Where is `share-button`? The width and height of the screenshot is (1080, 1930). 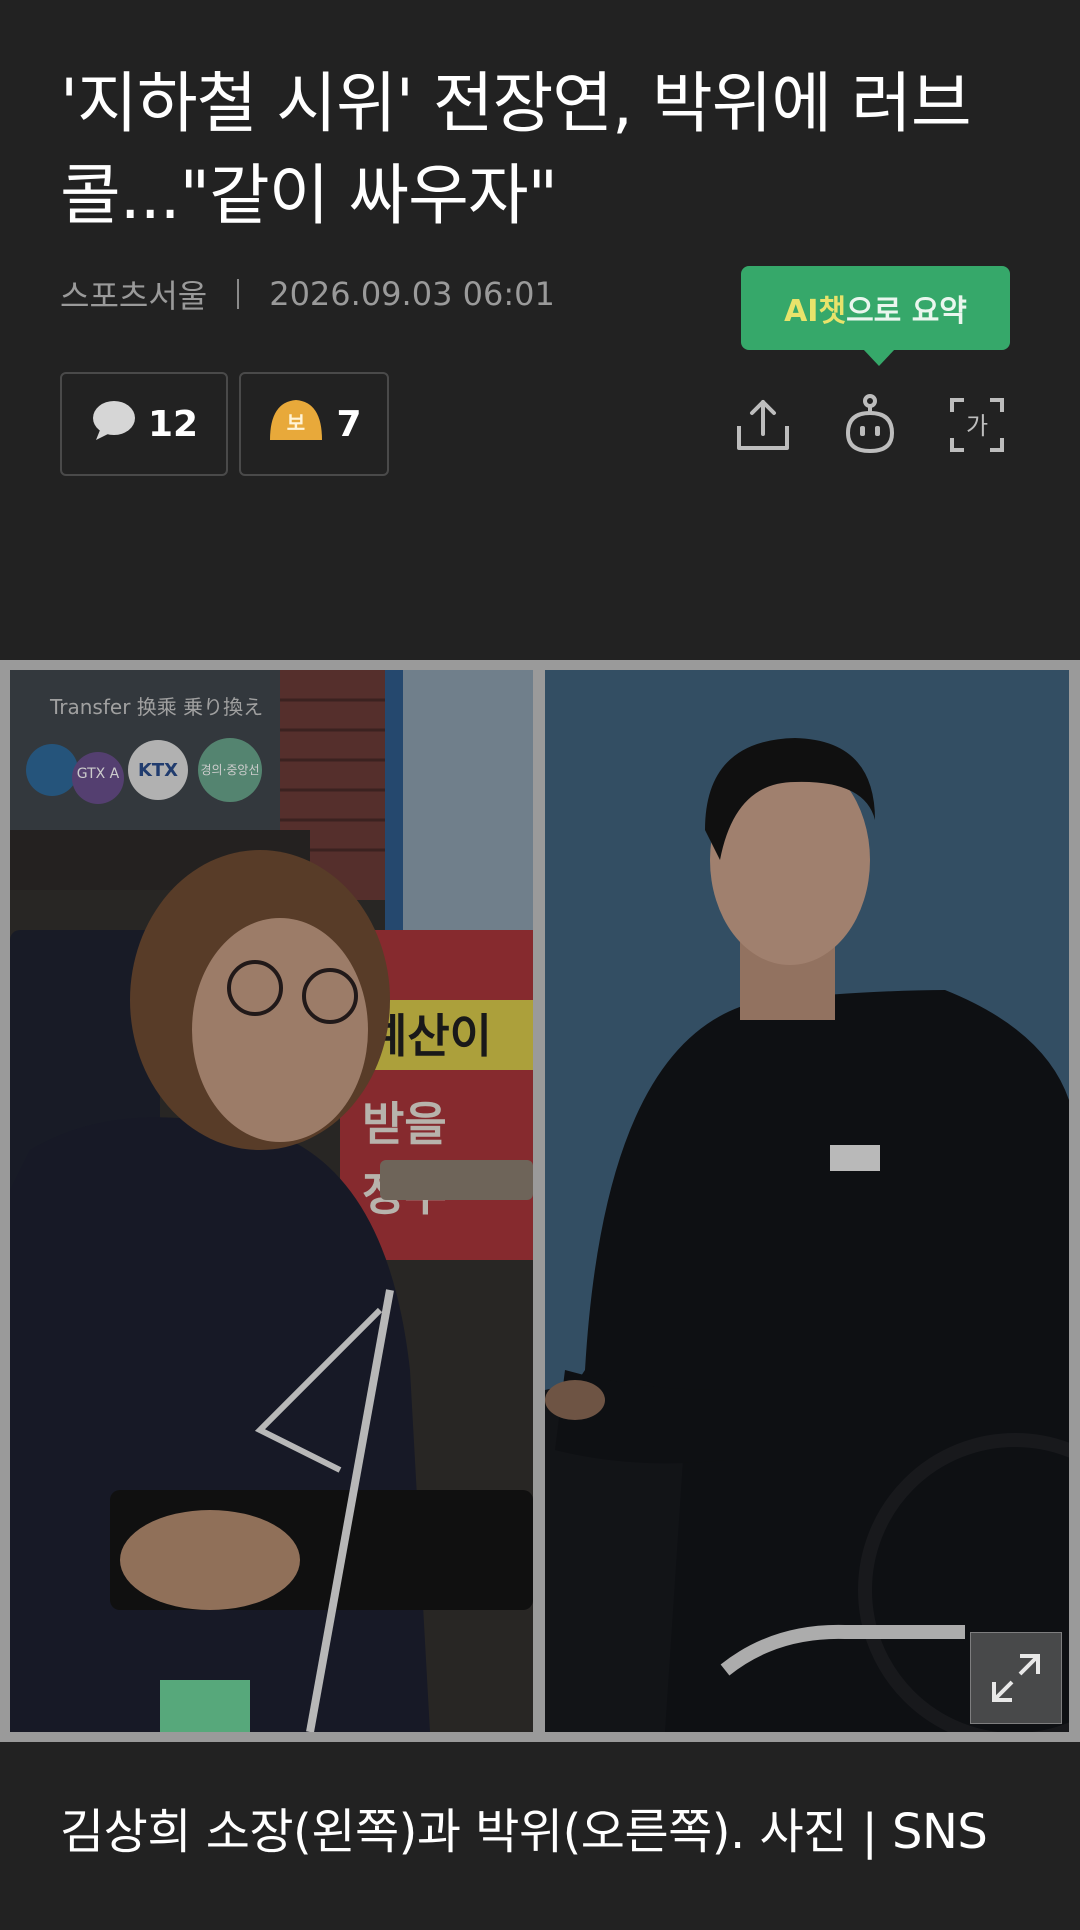
share-button is located at coordinates (763, 425).